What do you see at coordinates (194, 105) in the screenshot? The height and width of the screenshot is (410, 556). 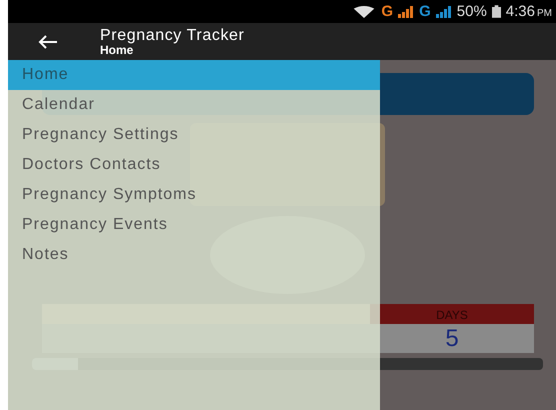 I see `drawer-item: Calendar` at bounding box center [194, 105].